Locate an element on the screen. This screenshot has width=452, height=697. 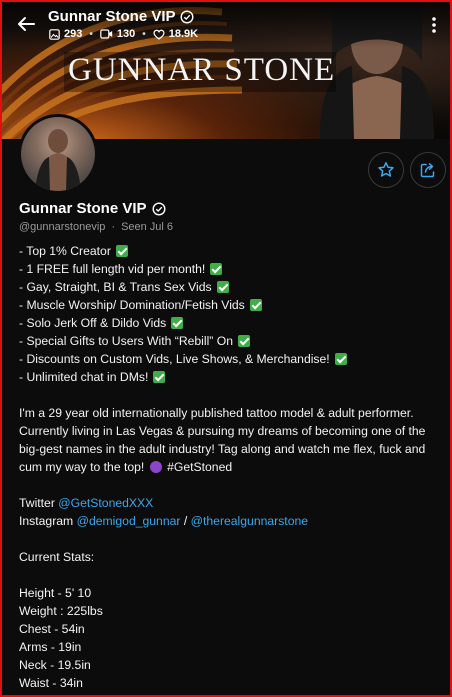
last-seen: Seen Jul 6 is located at coordinates (147, 227).